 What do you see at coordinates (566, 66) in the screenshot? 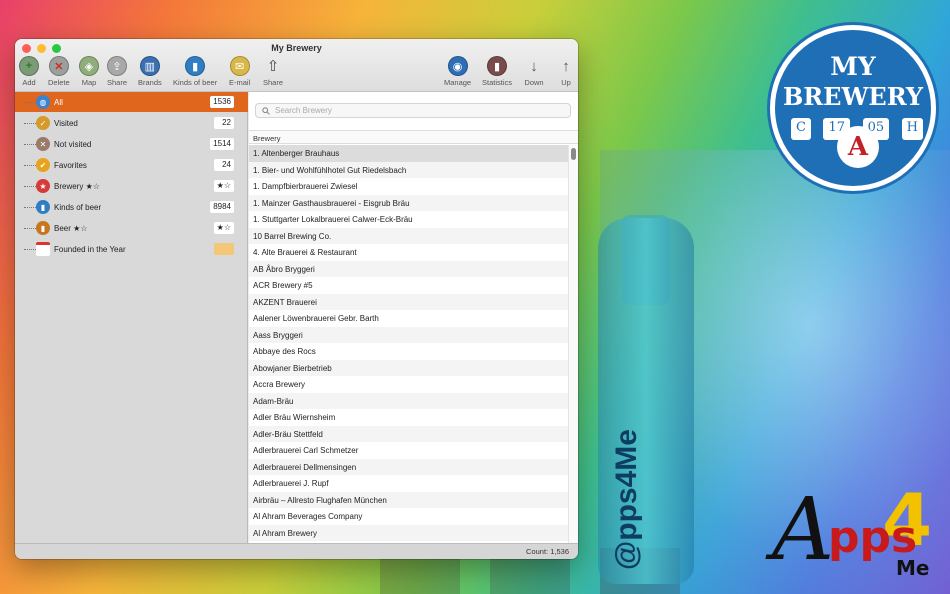
I see `arrow-up-icon: ↑` at bounding box center [566, 66].